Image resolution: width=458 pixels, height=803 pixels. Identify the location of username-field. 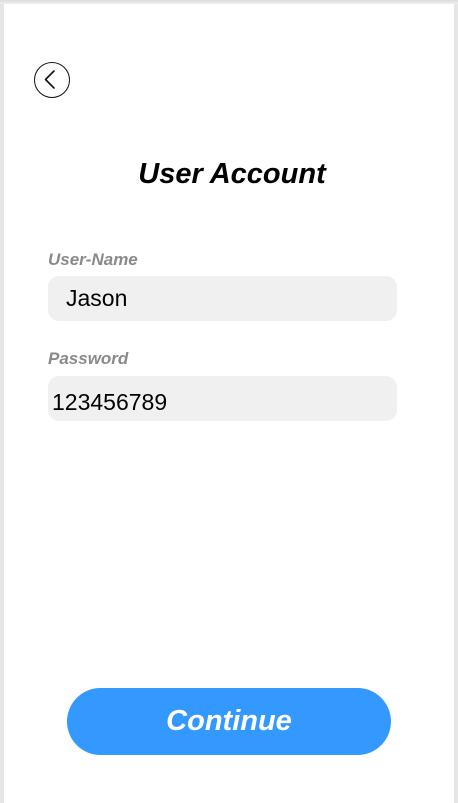
(222, 298).